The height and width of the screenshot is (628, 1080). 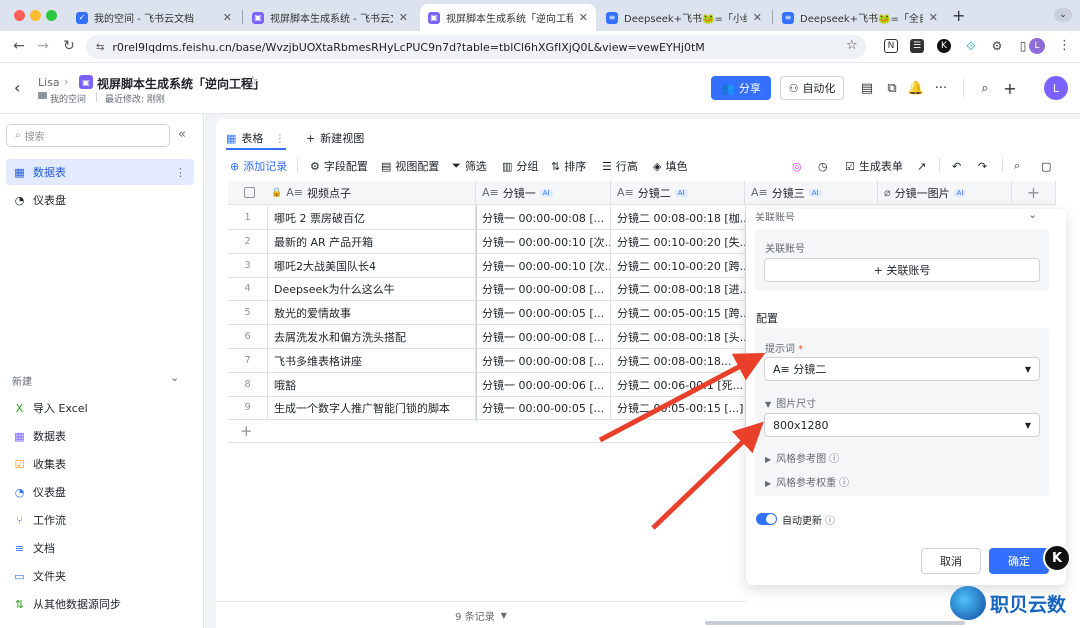 I want to click on watermark-text: 职贝云数, so click(x=1028, y=605).